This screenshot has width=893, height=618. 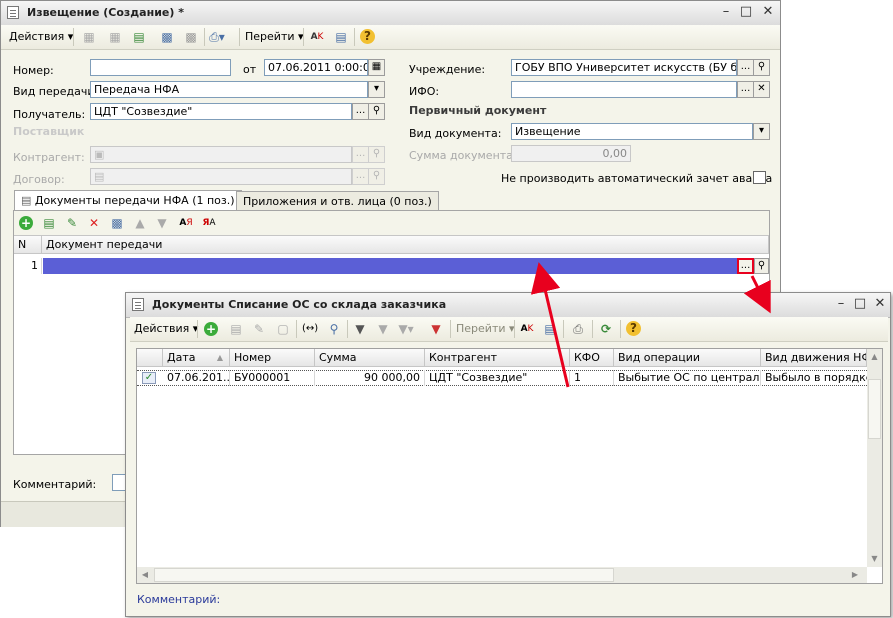 I want to click on delete-mark-icon: ▢, so click(x=283, y=329).